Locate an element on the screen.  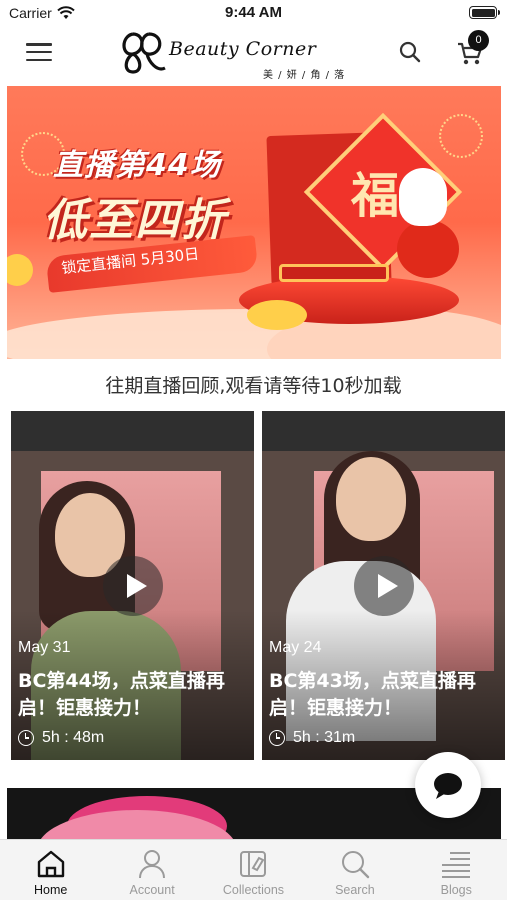
brand-logo: Beauty Corner 美 / 妍 / 角 / 落 is located at coordinates (231, 54).